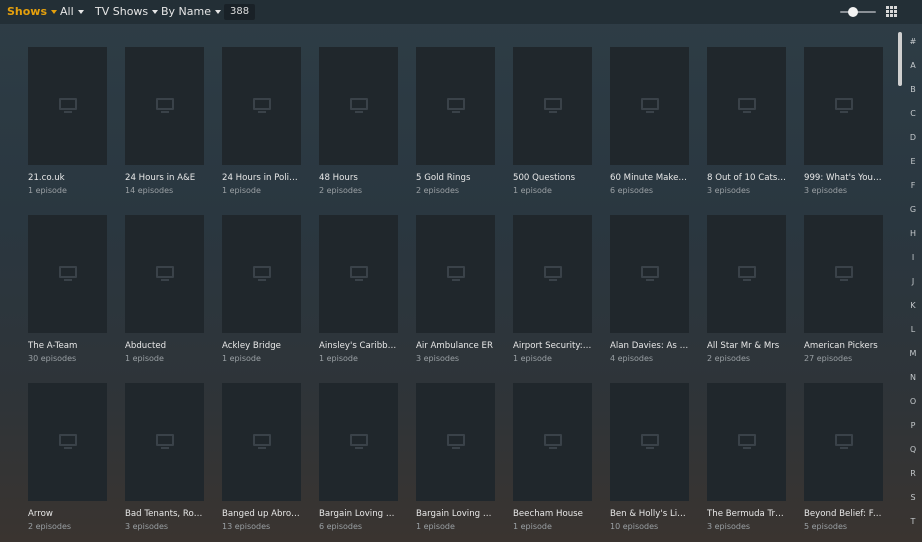 This screenshot has height=542, width=922. Describe the element at coordinates (913, 288) in the screenshot. I see `alphabet-letter: J` at that location.